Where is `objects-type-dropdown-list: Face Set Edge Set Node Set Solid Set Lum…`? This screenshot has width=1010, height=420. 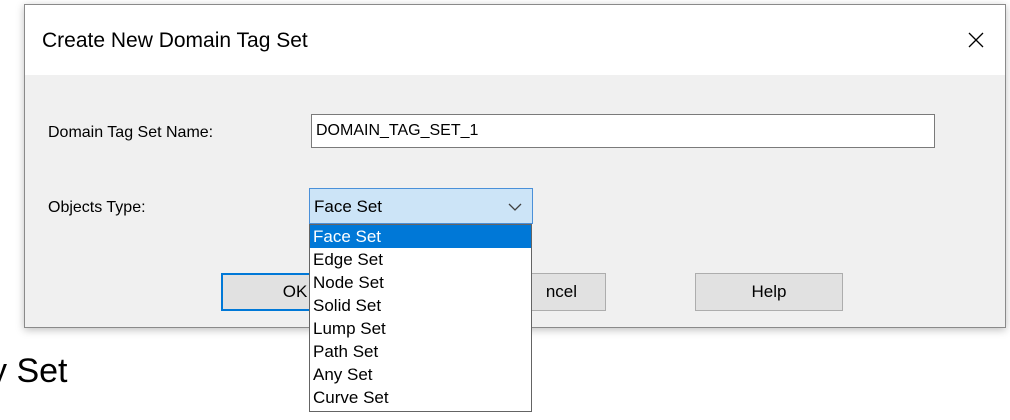
objects-type-dropdown-list: Face Set Edge Set Node Set Solid Set Lum… is located at coordinates (420, 318).